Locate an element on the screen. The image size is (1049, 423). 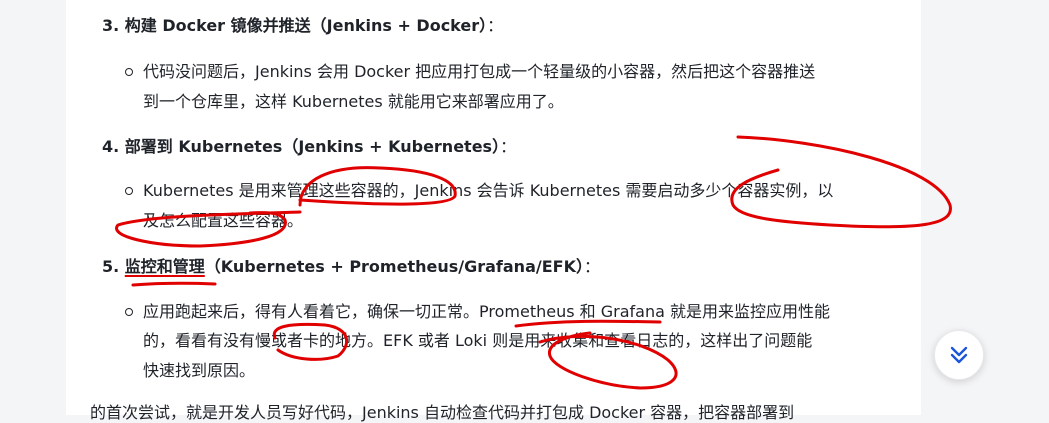
section-3-heading: 3. 构建 Docker 镜像并推送（Jenkins + Docker）： is located at coordinates (302, 26).